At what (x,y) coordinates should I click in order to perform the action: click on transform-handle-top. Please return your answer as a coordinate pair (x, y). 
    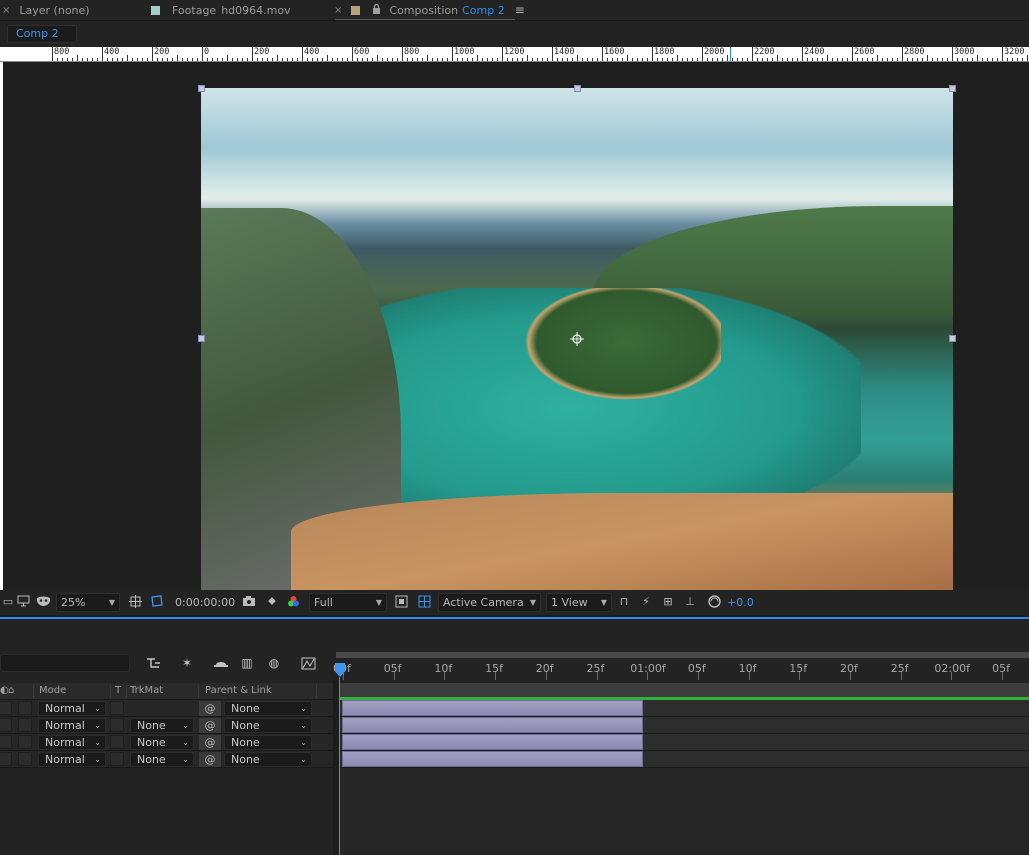
    Looking at the image, I should click on (577, 88).